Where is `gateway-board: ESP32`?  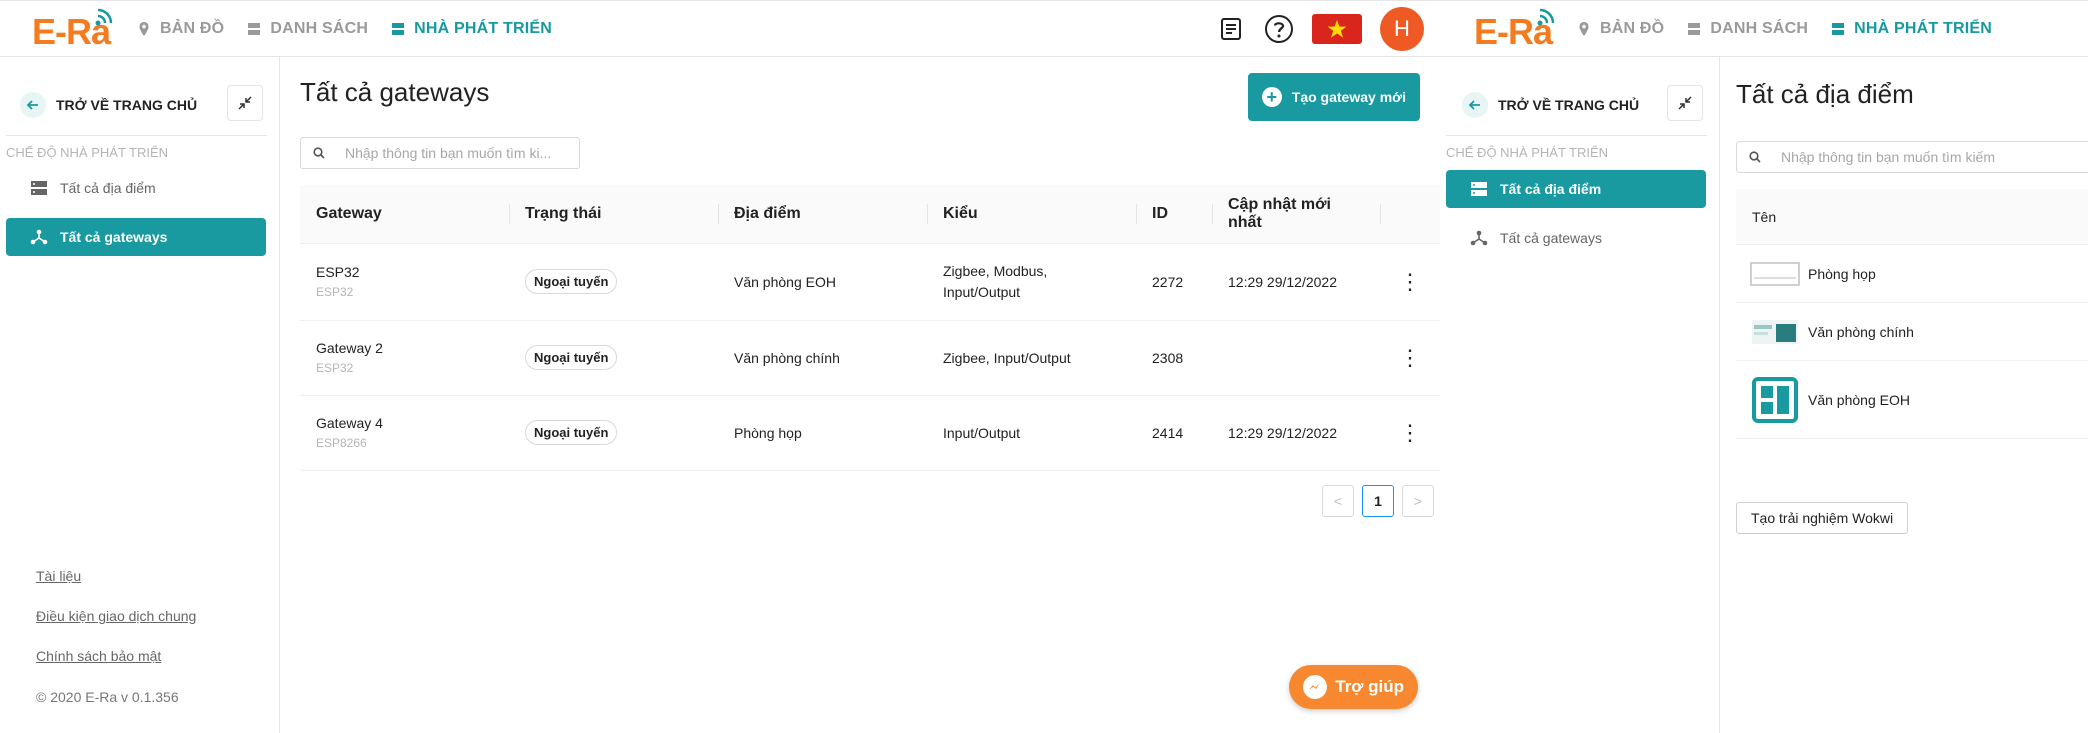
gateway-board: ESP32 is located at coordinates (335, 368).